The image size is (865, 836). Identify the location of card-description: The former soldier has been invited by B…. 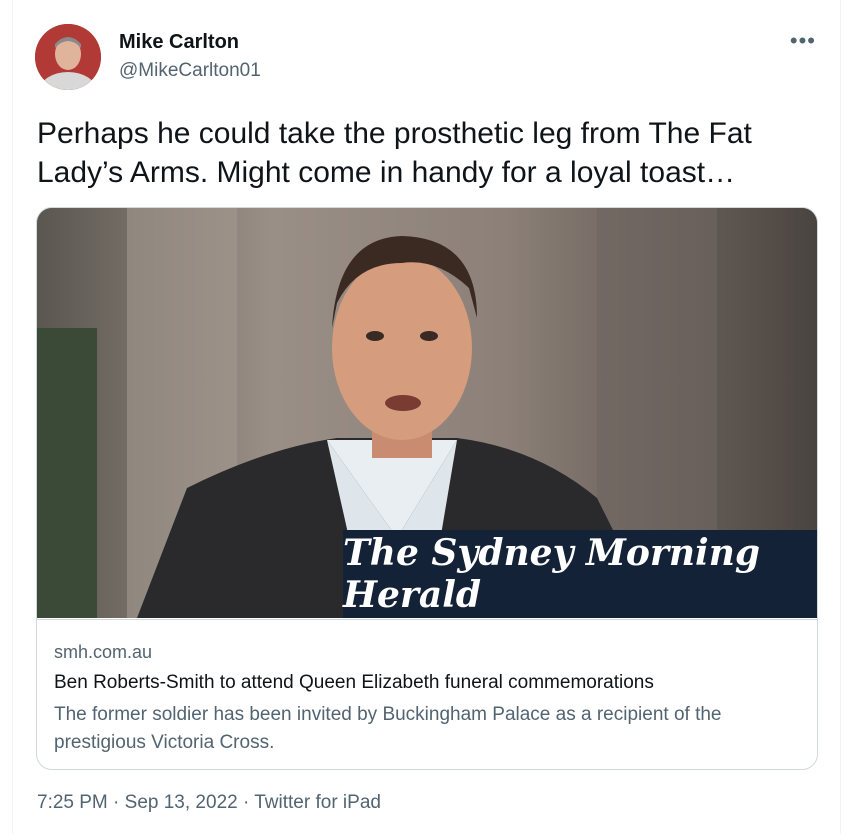
(388, 728).